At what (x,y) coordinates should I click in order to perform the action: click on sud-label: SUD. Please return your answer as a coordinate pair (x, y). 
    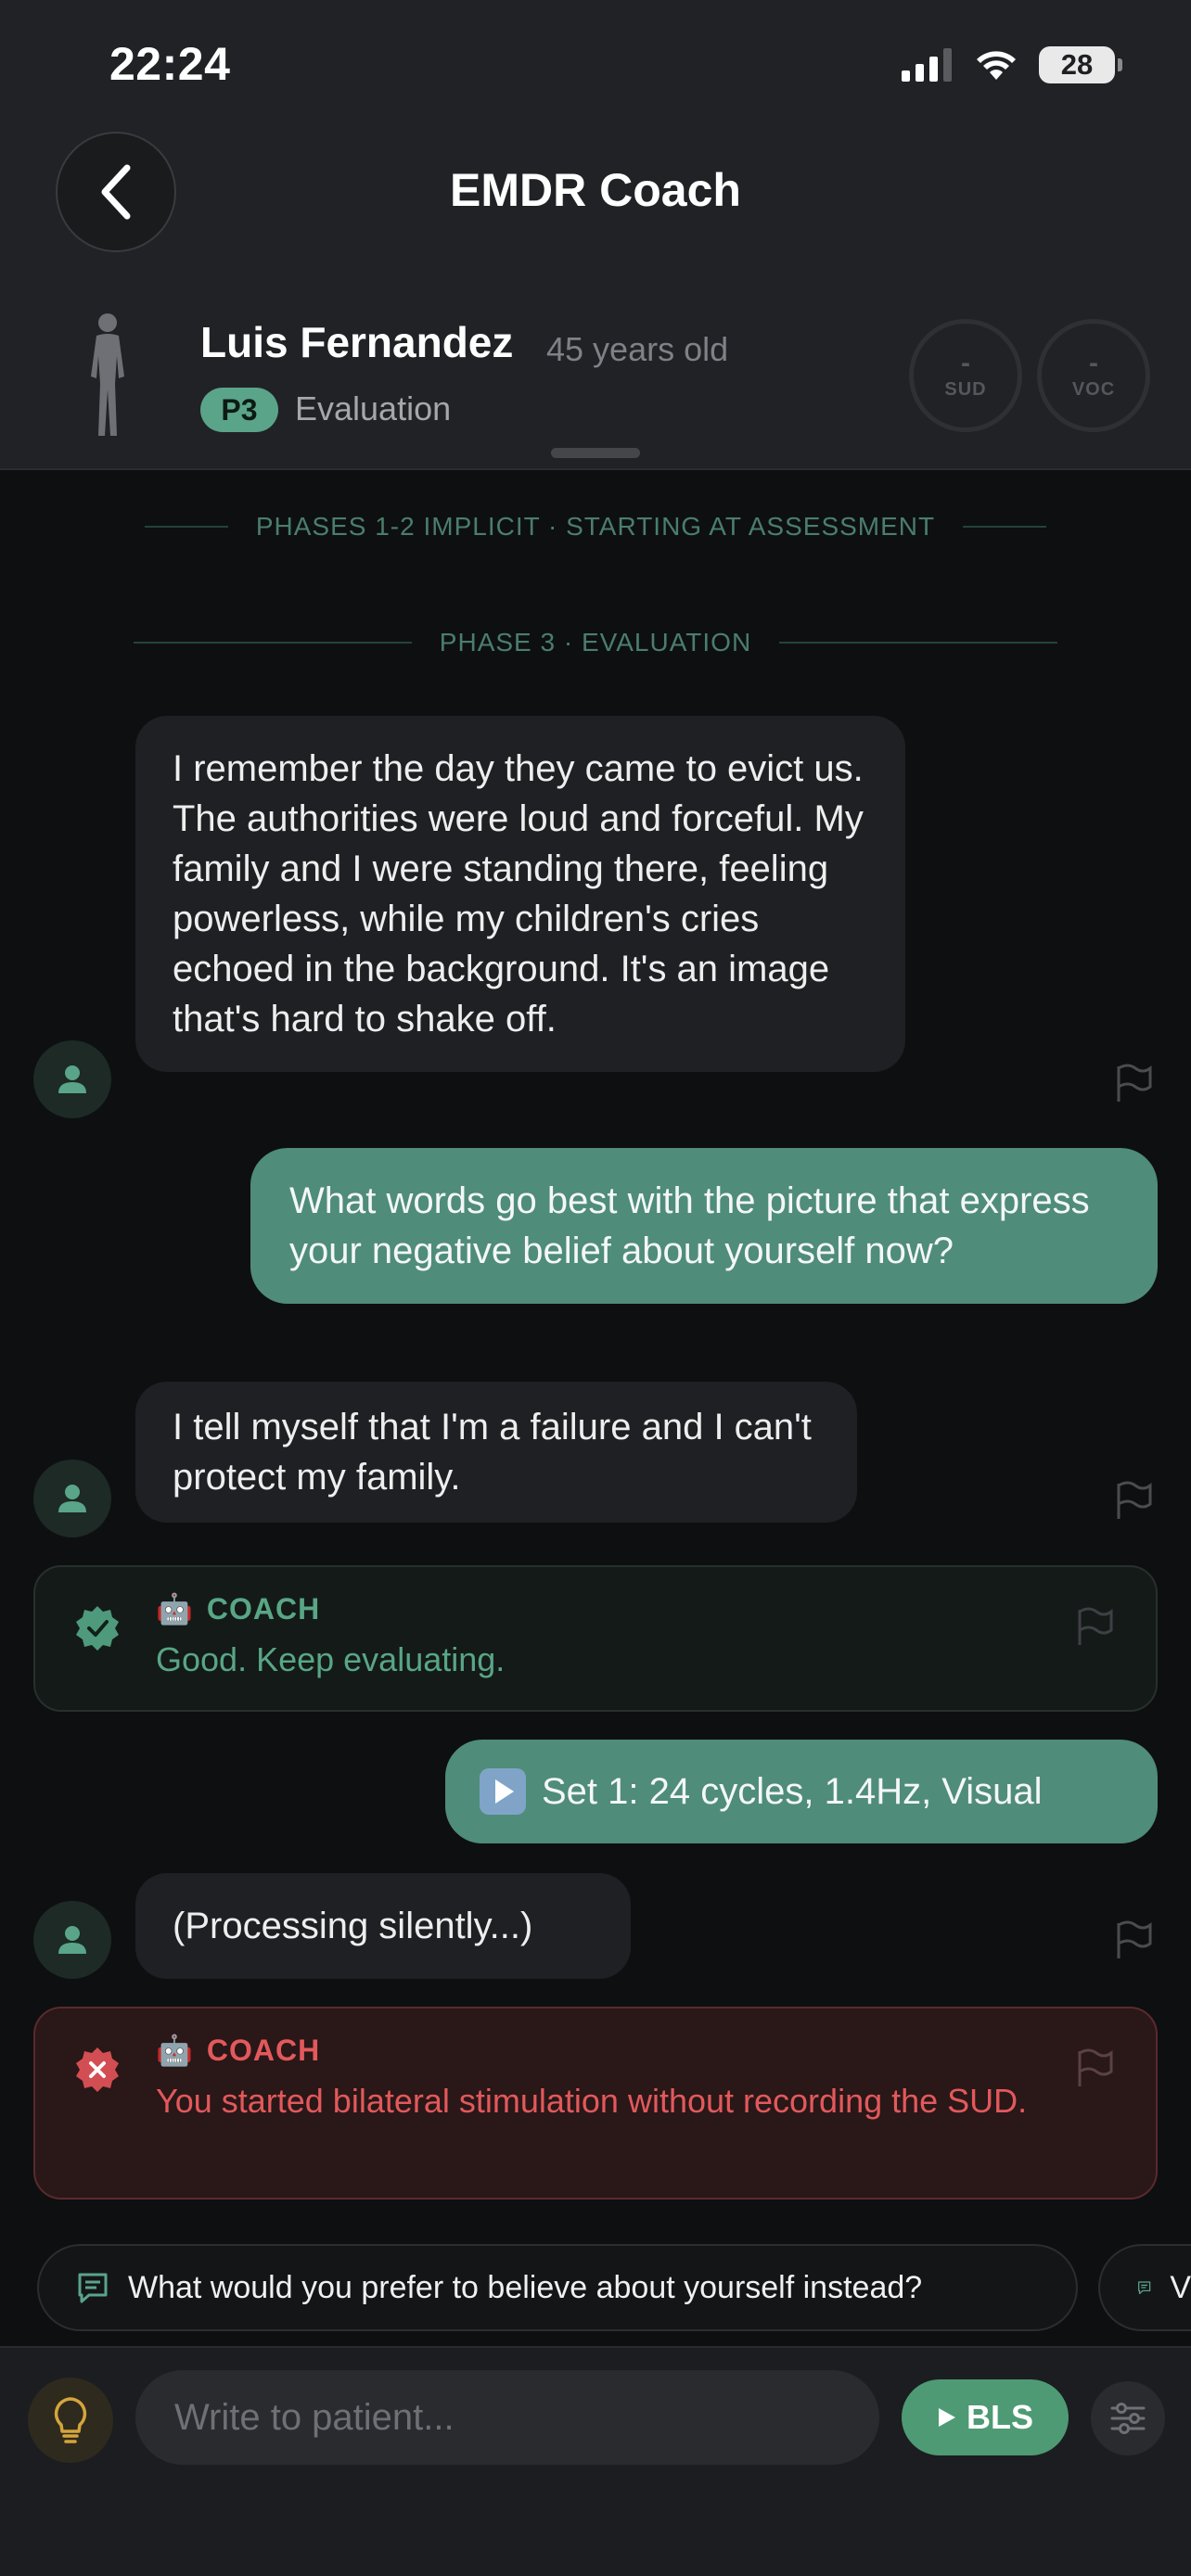
    Looking at the image, I should click on (966, 389).